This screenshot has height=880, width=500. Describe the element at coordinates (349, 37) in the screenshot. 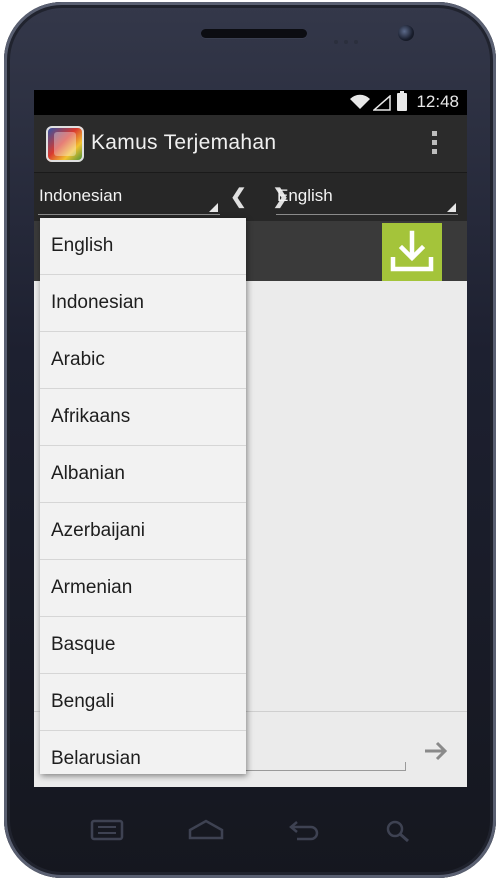

I see `sensor-dots` at that location.